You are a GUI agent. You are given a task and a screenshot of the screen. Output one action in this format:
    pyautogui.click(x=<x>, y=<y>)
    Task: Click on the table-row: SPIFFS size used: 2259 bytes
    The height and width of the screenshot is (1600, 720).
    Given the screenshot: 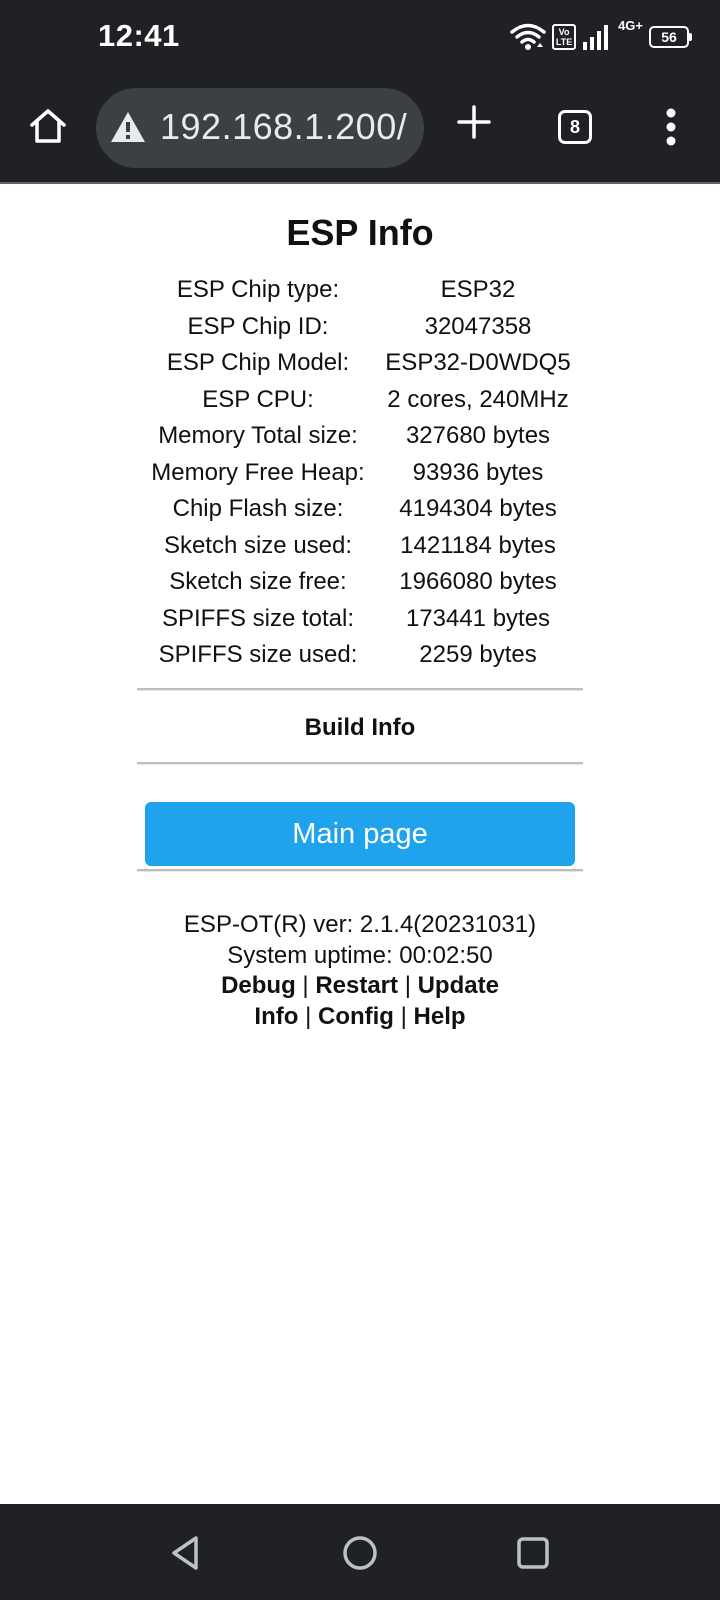 What is the action you would take?
    pyautogui.click(x=360, y=655)
    